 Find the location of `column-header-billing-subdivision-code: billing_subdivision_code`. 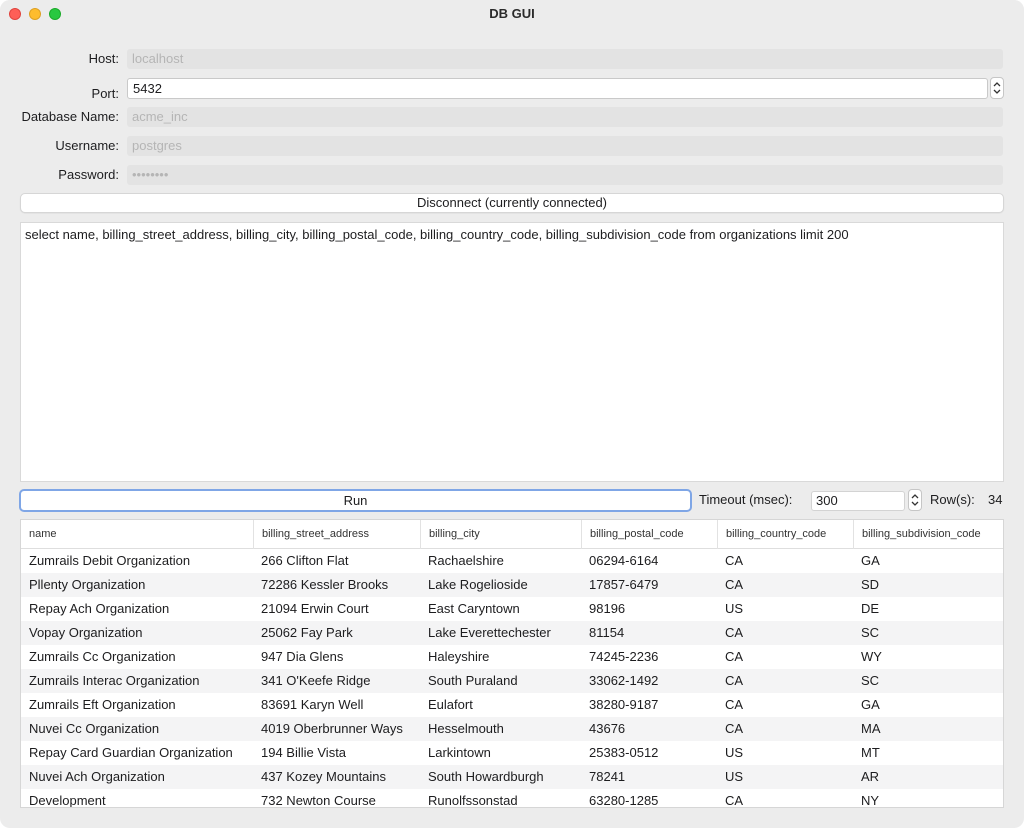

column-header-billing-subdivision-code: billing_subdivision_code is located at coordinates (928, 534).